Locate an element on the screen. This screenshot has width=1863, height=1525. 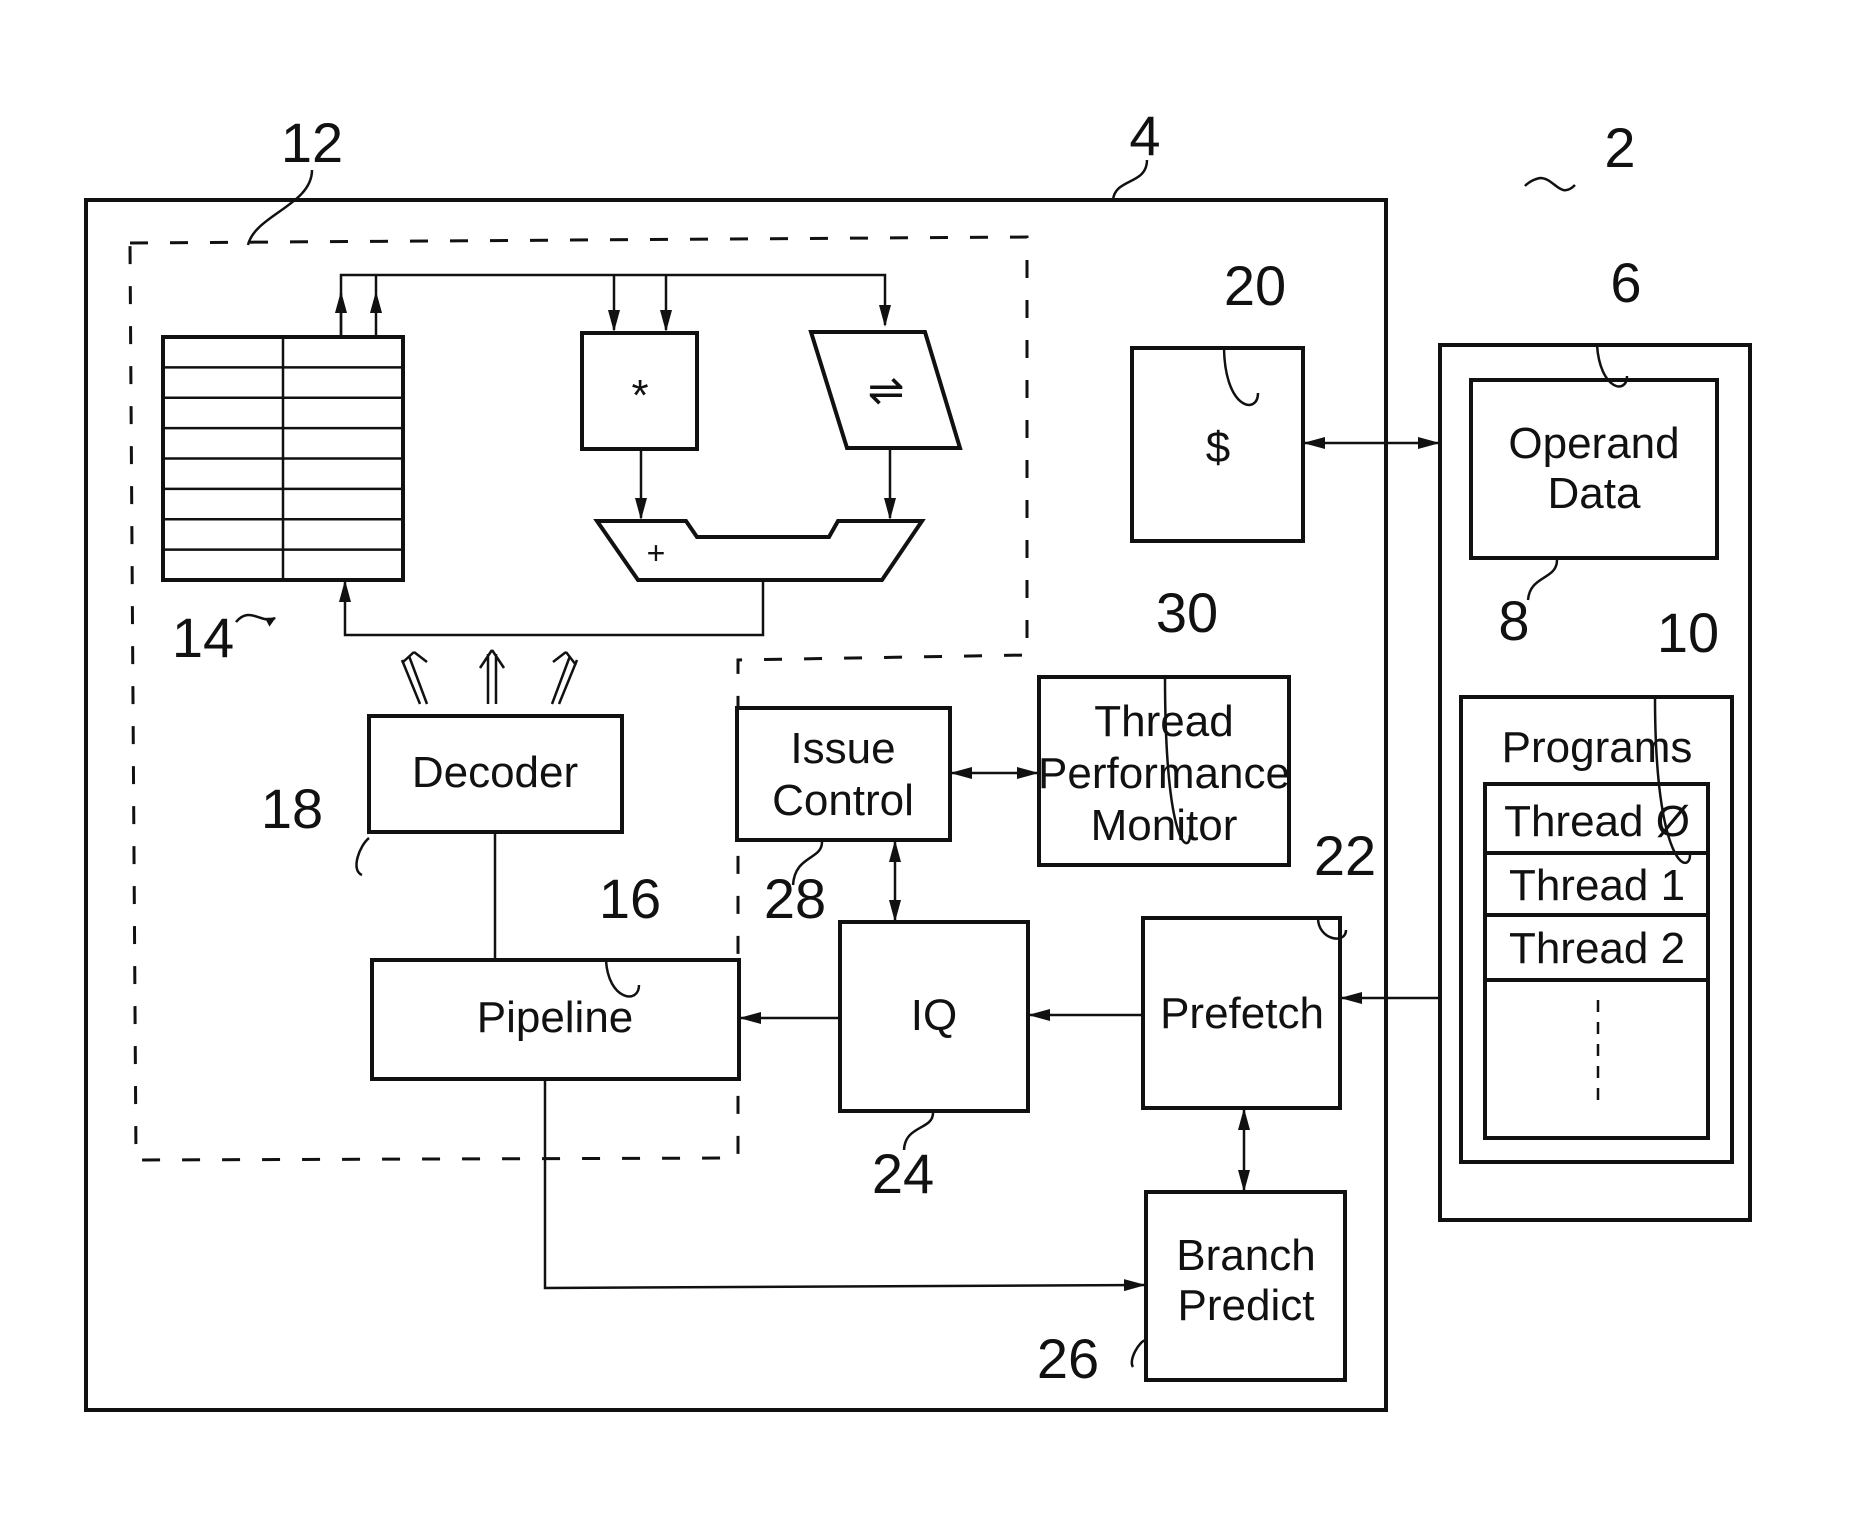
operand-data-block: Operand Data is located at coordinates (1594, 469).